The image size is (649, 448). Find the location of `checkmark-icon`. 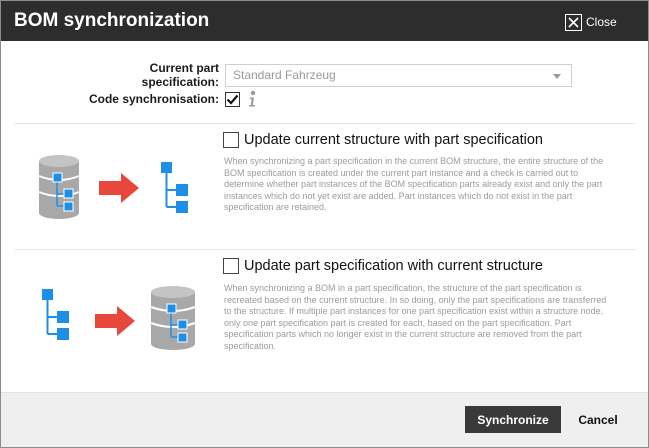

checkmark-icon is located at coordinates (232, 99).